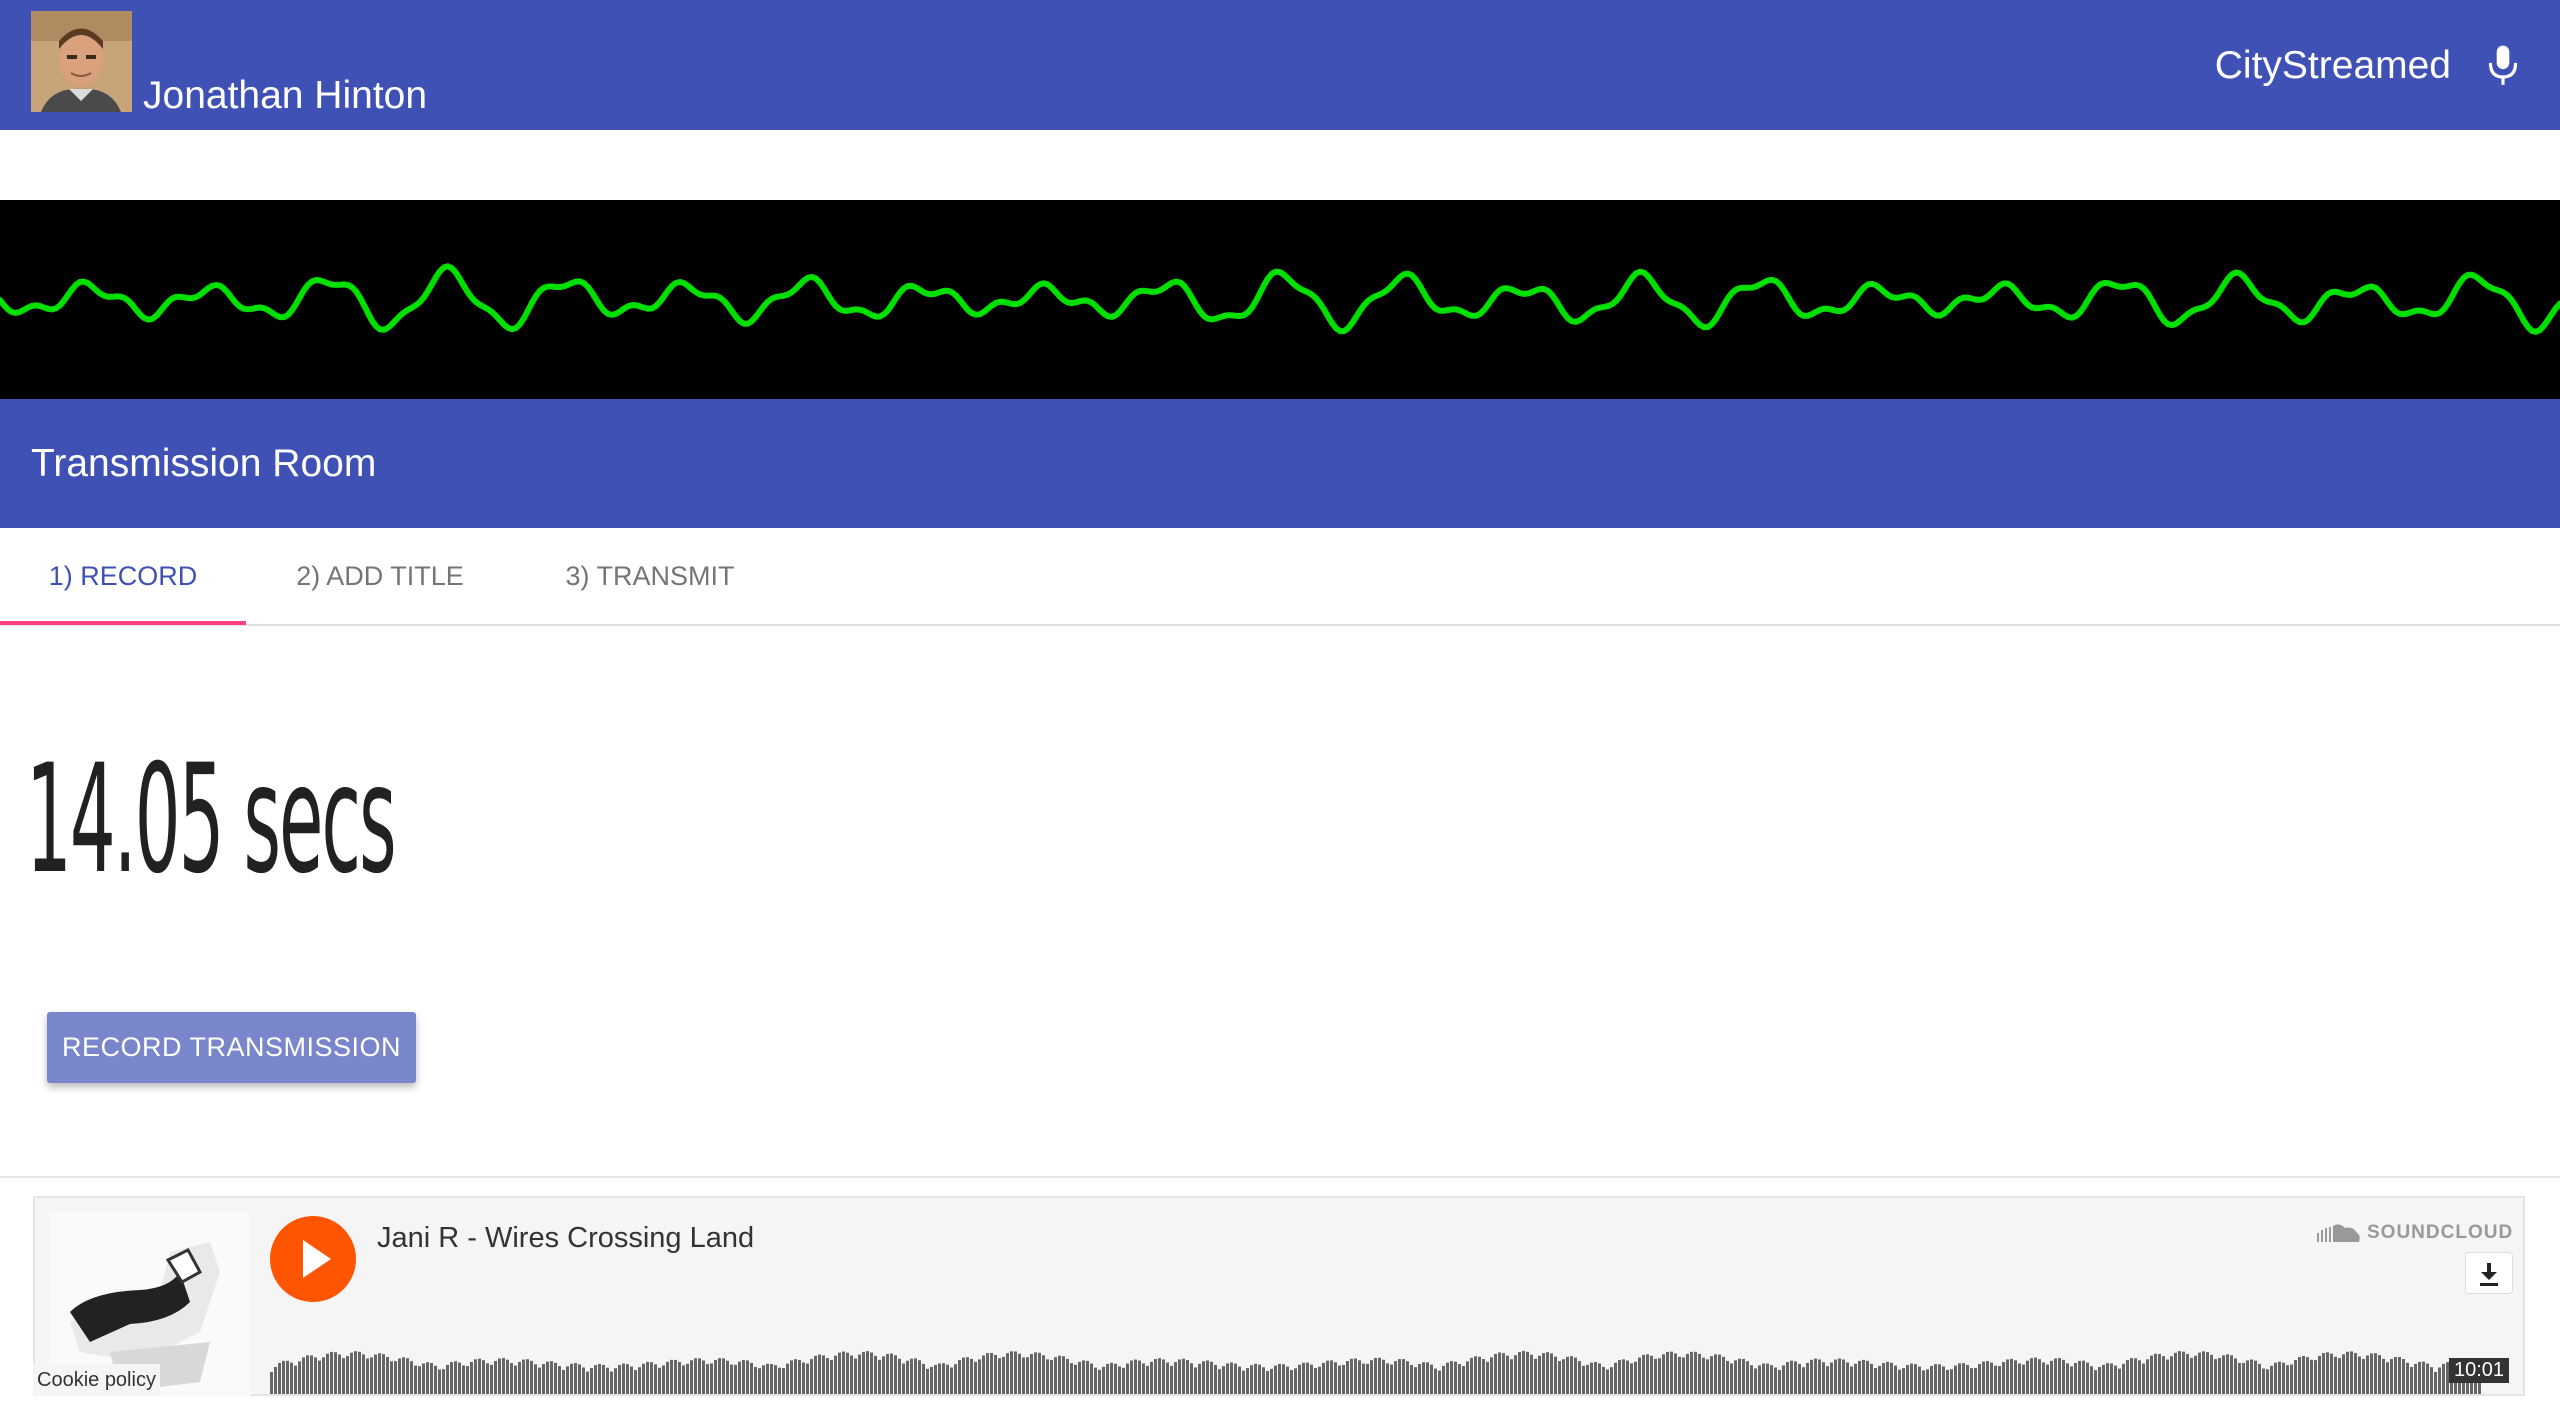 The image size is (2560, 1412). Describe the element at coordinates (1376, 1356) in the screenshot. I see `track-waveform` at that location.